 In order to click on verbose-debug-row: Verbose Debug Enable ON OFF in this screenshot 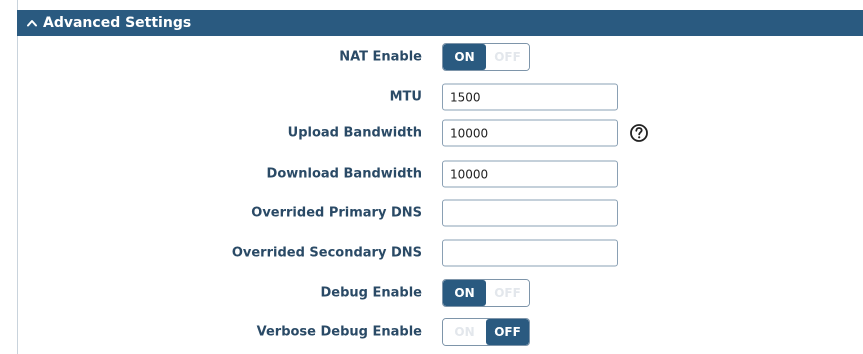, I will do `click(440, 332)`.